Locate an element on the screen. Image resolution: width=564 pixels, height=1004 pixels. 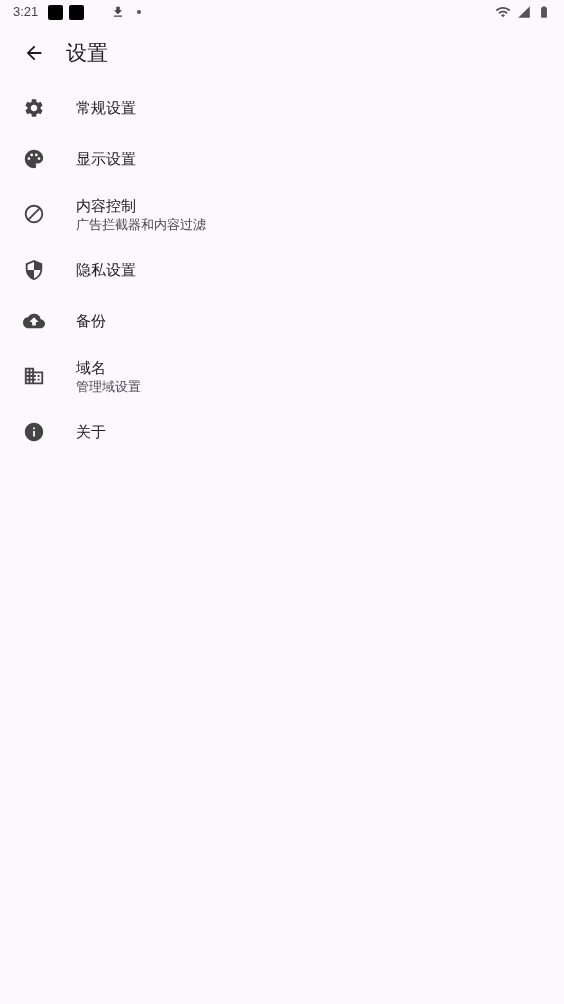
item-title: 隐私设置 is located at coordinates (106, 269).